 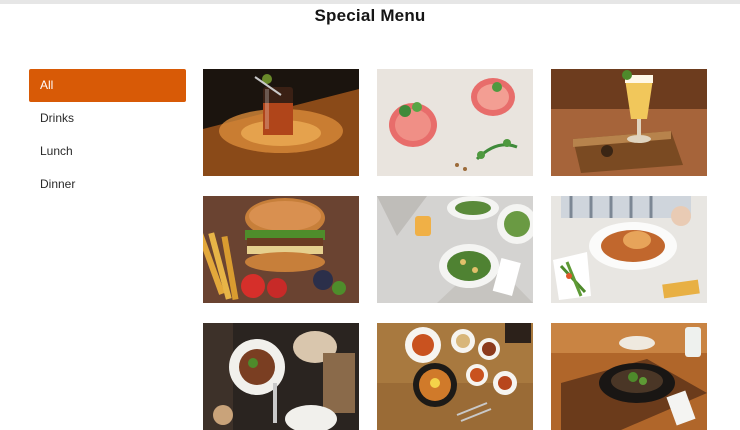 I want to click on gallery-image-beer-on-crate, so click(x=629, y=122).